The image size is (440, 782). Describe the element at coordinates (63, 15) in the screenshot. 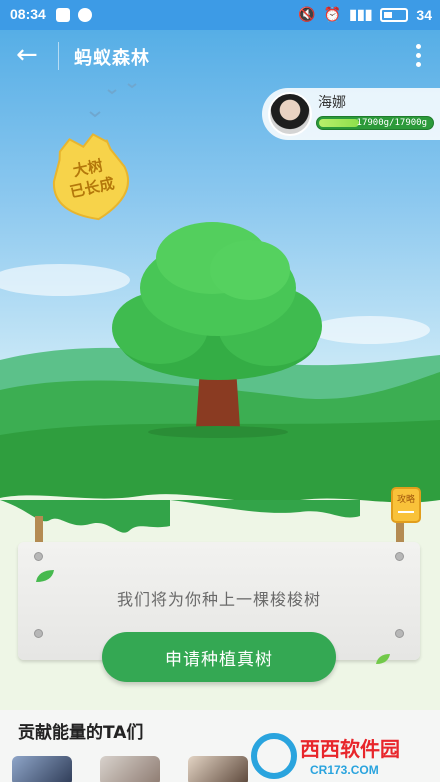

I see `shield-notification-icon` at that location.